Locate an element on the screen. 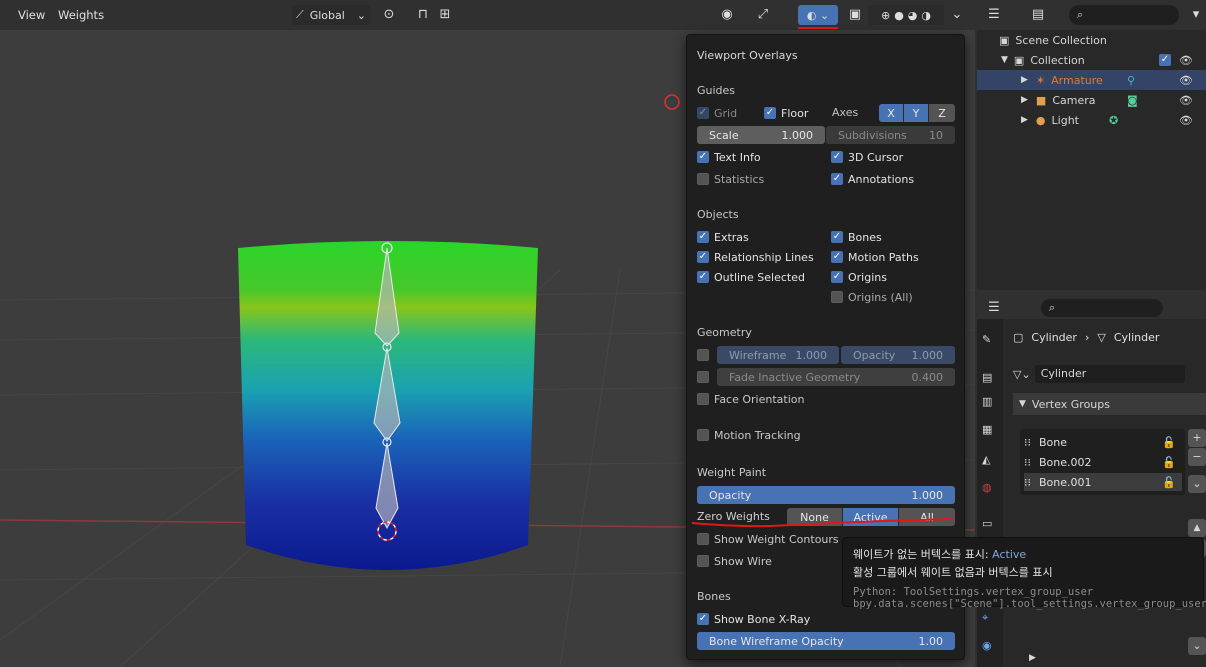 Image resolution: width=1206 pixels, height=667 pixels. outliner-armature: ▶ ✶ Armature ⚲ 👁 is located at coordinates (1091, 80).